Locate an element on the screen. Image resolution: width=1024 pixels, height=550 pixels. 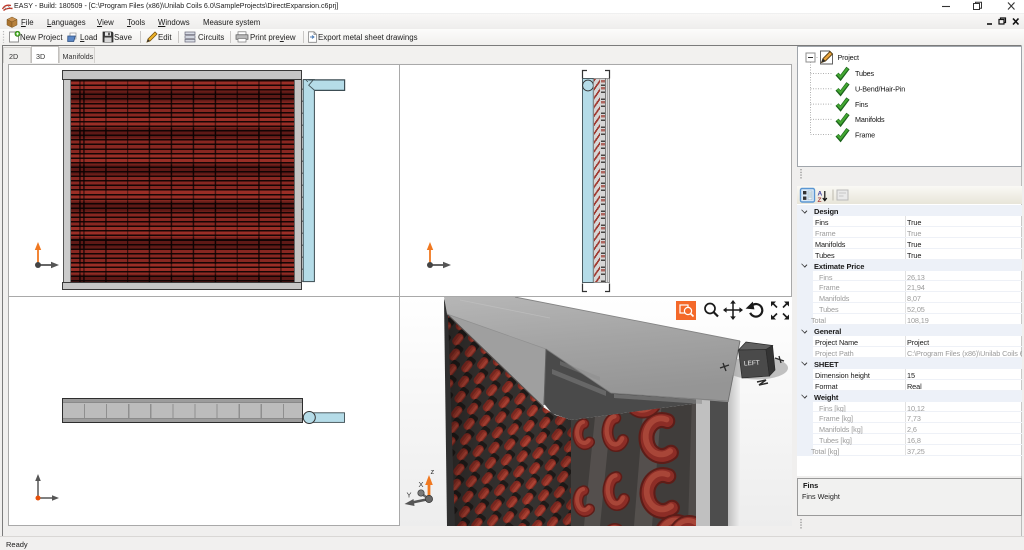
svg-text: U-Bend/Hair-Pin is located at coordinates (880, 89).